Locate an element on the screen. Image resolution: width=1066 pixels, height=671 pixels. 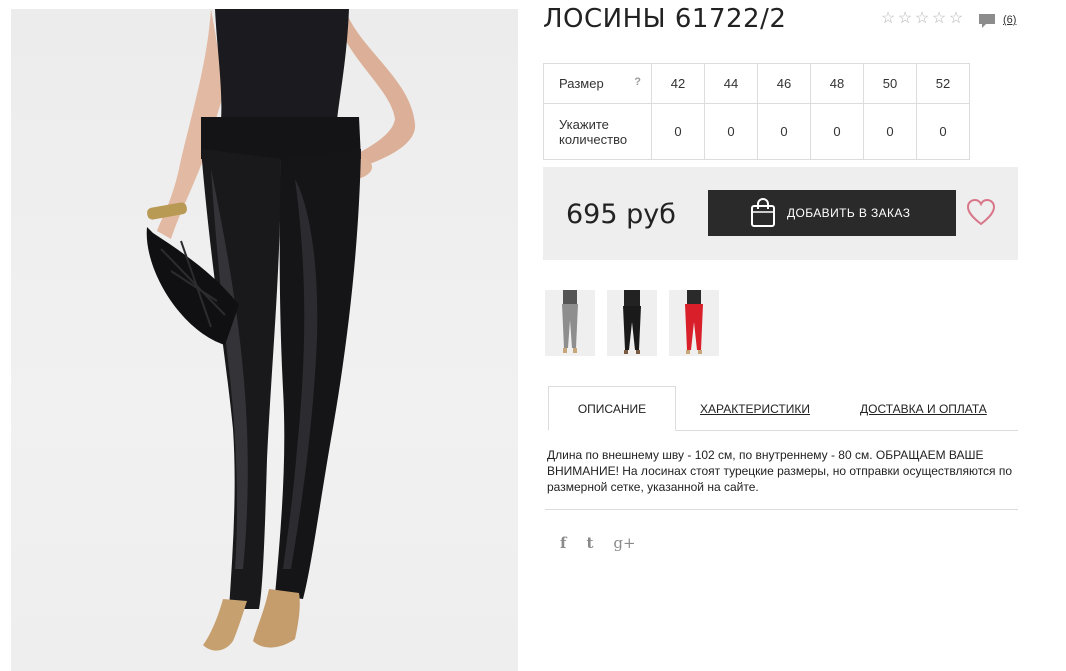
quantity-input-52: 0 is located at coordinates (943, 131).